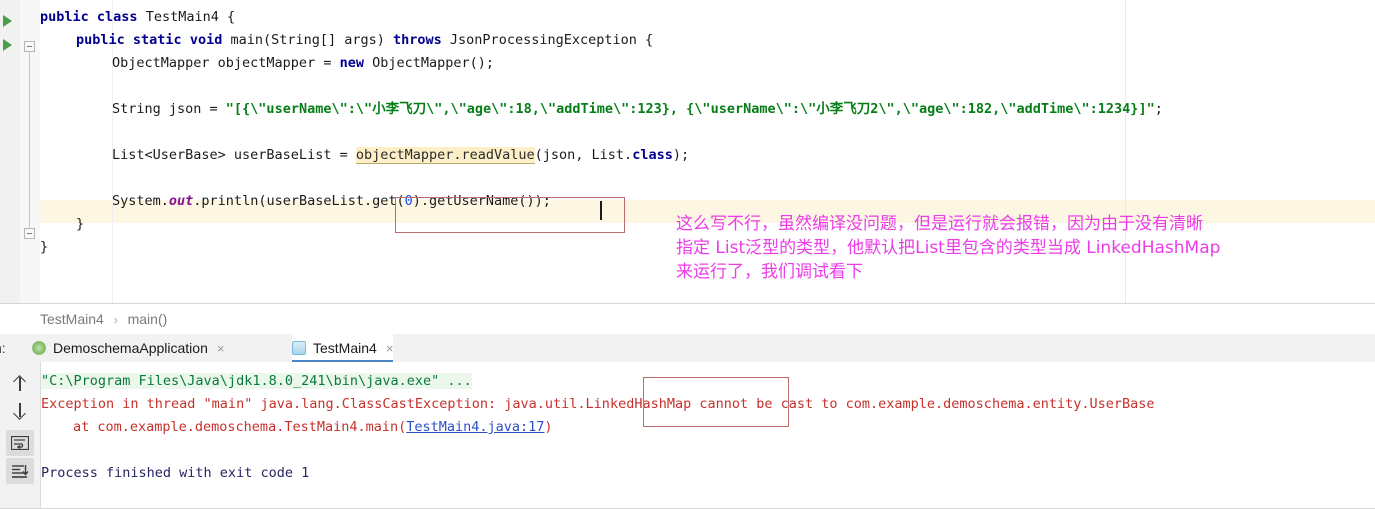  What do you see at coordinates (356, 63) in the screenshot?
I see `code-token: new` at bounding box center [356, 63].